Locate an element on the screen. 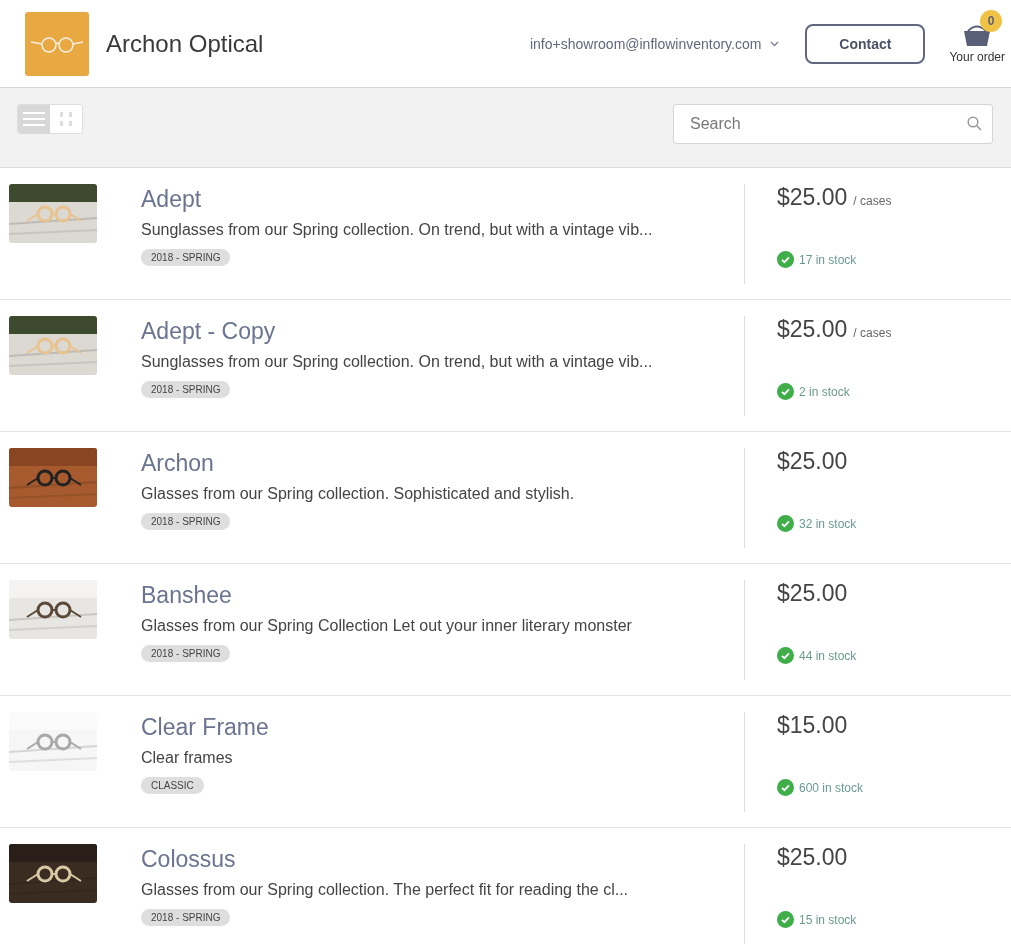 This screenshot has height=950, width=1011. product-name: Adept - Copy is located at coordinates (208, 331).